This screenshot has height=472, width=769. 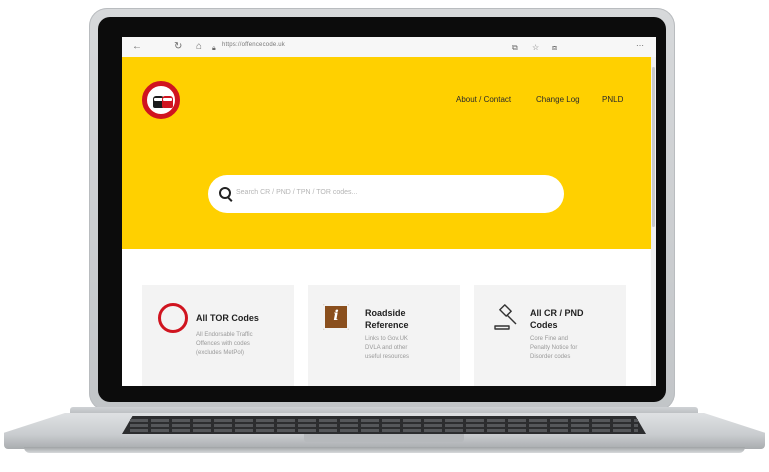 What do you see at coordinates (535, 48) in the screenshot?
I see `favorites-icon: ☆` at bounding box center [535, 48].